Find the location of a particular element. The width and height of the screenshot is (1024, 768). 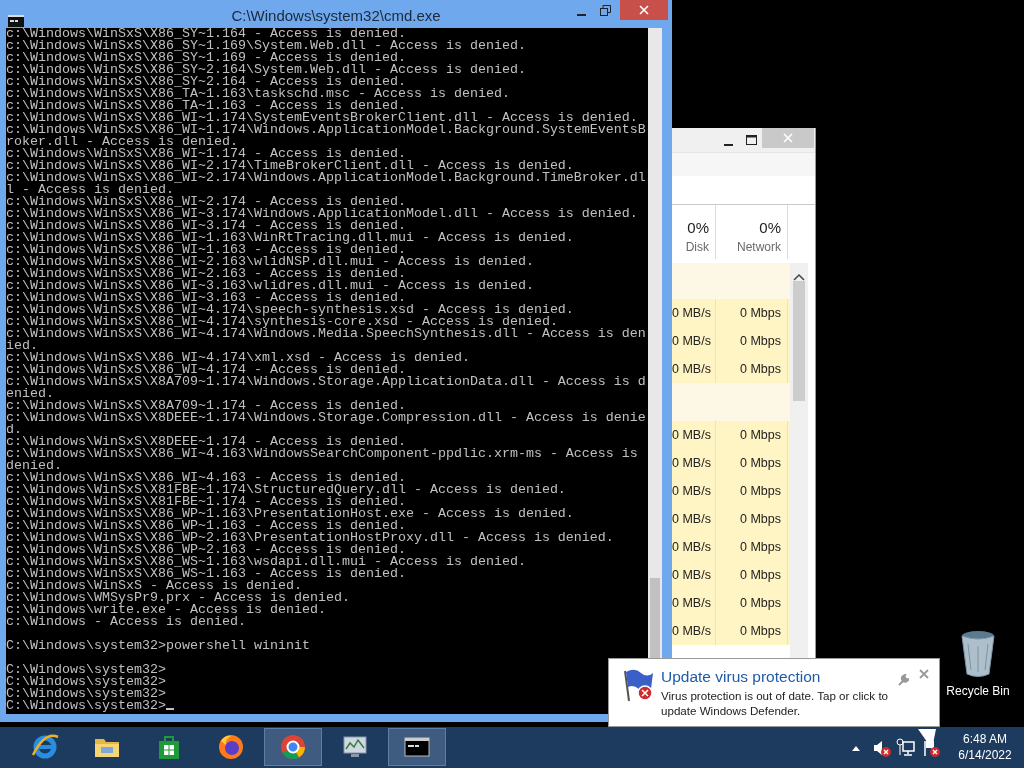

console-line: c:\Windows\WinSxS\X86_WI~1.163\WinRtTracing.dll.mui - Access is denied. is located at coordinates (290, 238).